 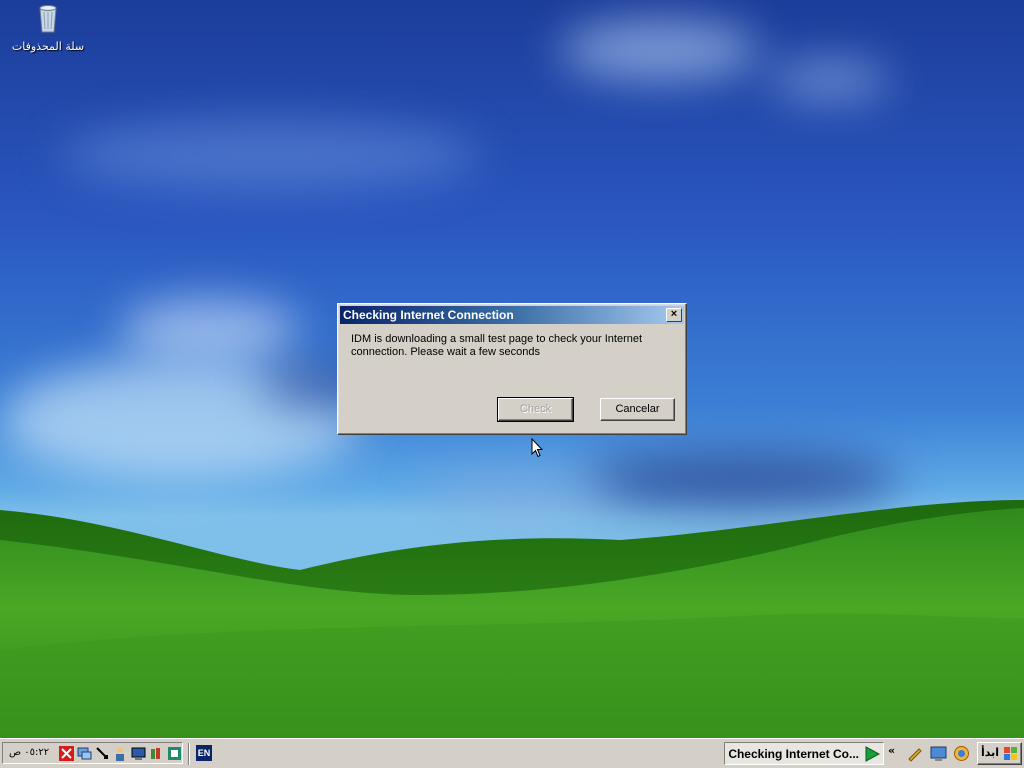 What do you see at coordinates (961, 753) in the screenshot?
I see `browser-icon` at bounding box center [961, 753].